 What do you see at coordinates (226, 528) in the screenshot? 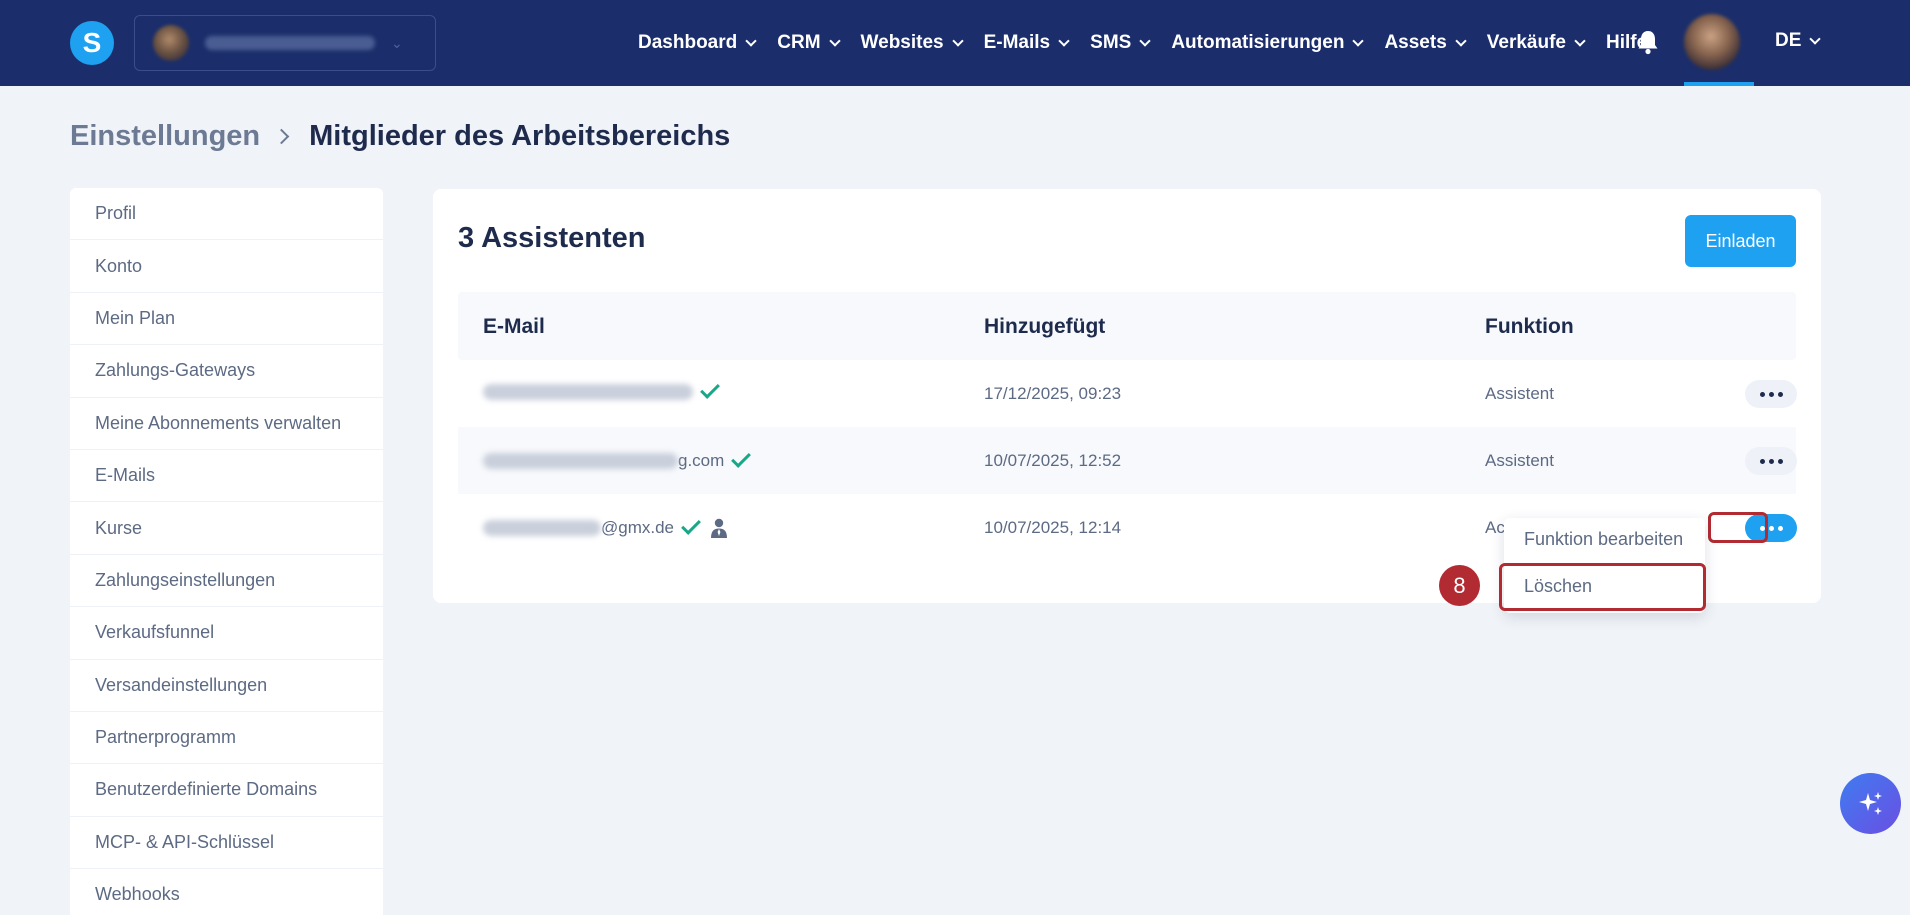
I see `sidebar-item-kurse: Kurse` at bounding box center [226, 528].